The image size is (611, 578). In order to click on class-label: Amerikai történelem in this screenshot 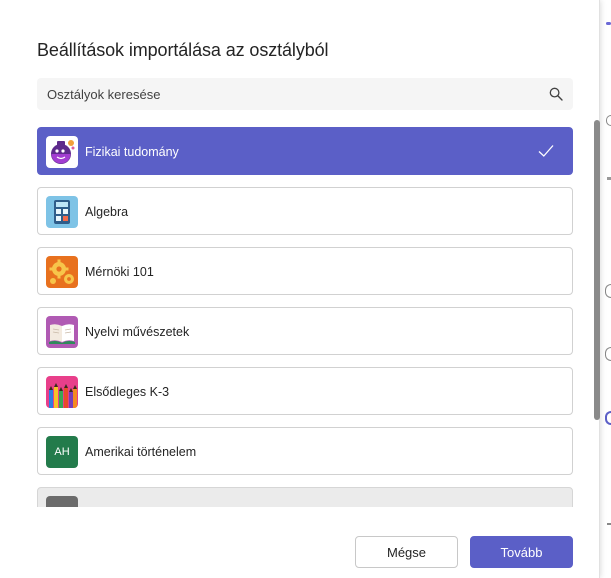, I will do `click(141, 452)`.